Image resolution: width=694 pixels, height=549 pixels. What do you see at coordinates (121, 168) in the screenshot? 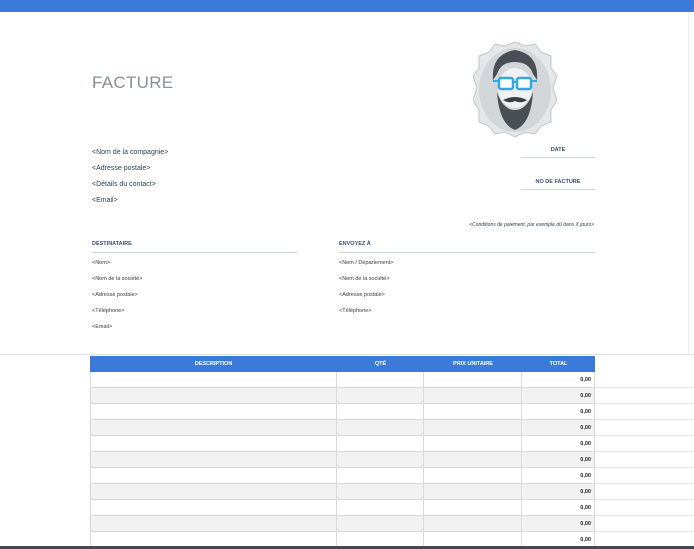
I see `company-address: <Adresse postale>` at bounding box center [121, 168].